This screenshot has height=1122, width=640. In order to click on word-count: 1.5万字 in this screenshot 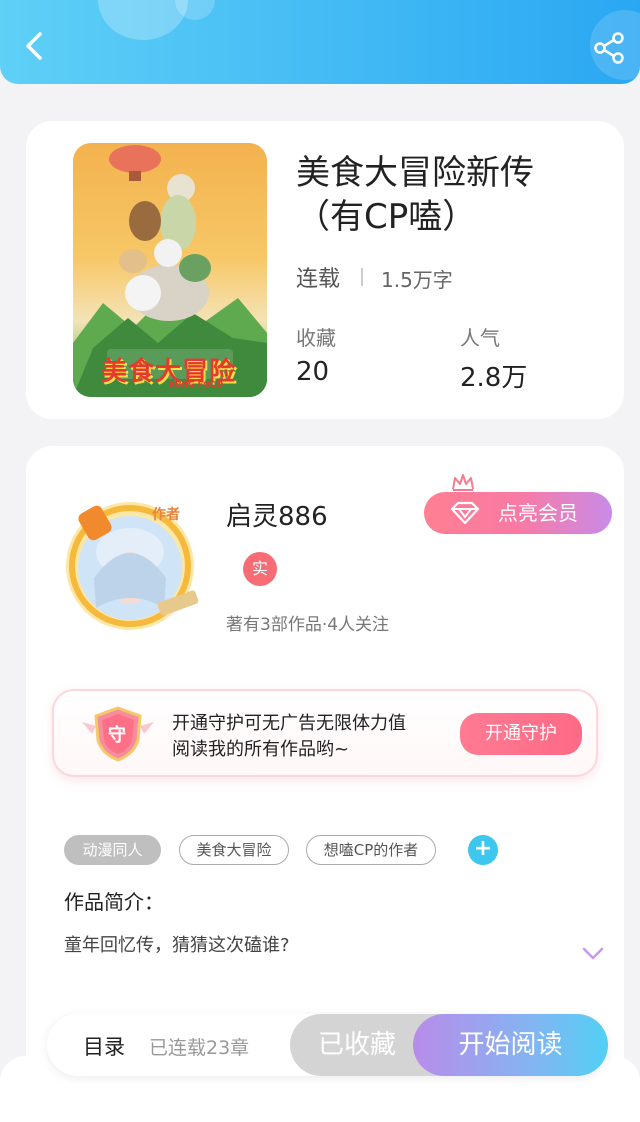, I will do `click(417, 280)`.